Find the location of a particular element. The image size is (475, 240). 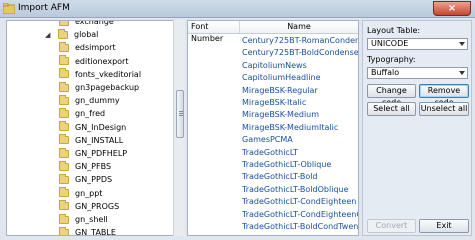

font-list-item: TradeGothicLT-CondEighteenObl is located at coordinates (300, 216).